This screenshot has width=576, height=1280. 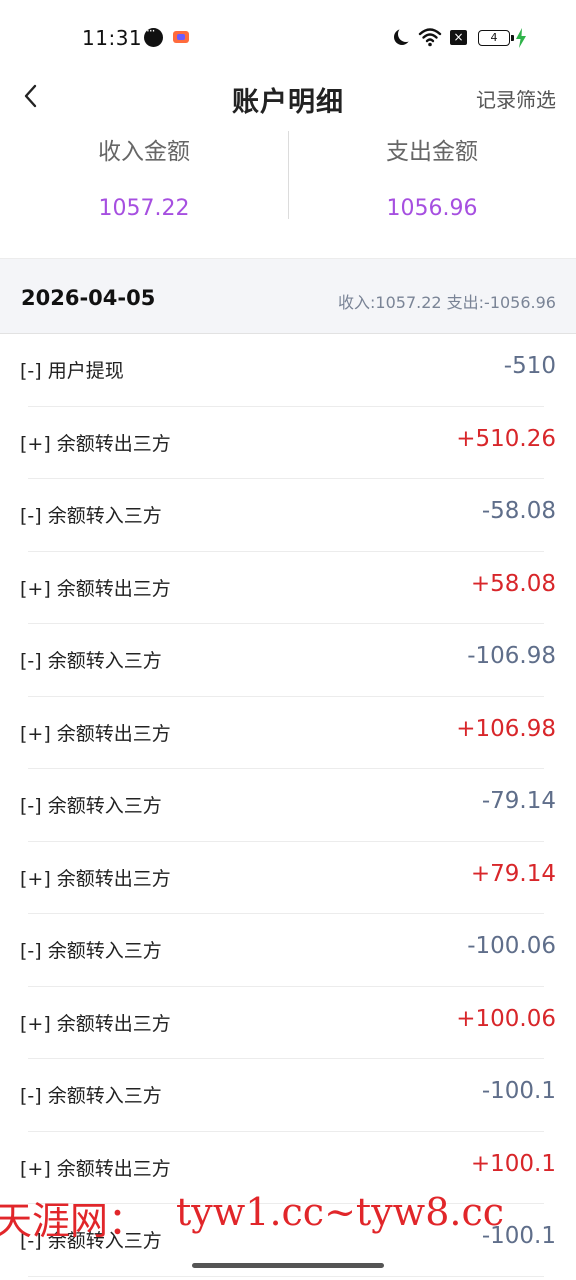 What do you see at coordinates (144, 152) in the screenshot?
I see `income-label: 收入金额` at bounding box center [144, 152].